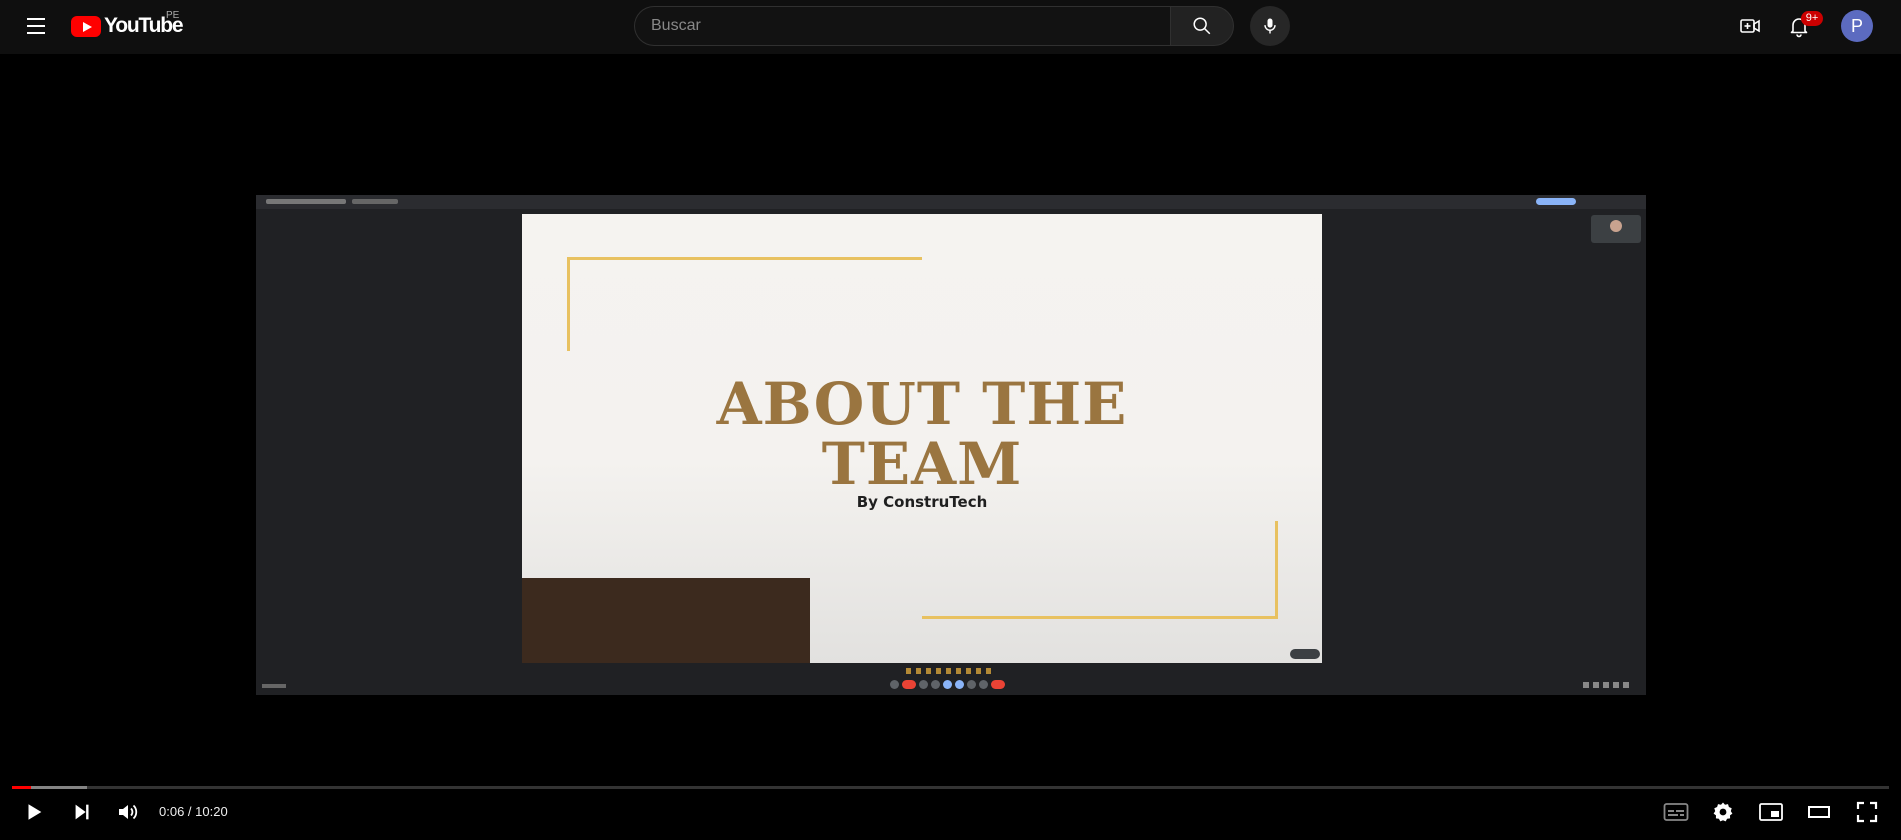 Image resolution: width=1901 pixels, height=840 pixels. I want to click on subtitles-button, so click(1676, 812).